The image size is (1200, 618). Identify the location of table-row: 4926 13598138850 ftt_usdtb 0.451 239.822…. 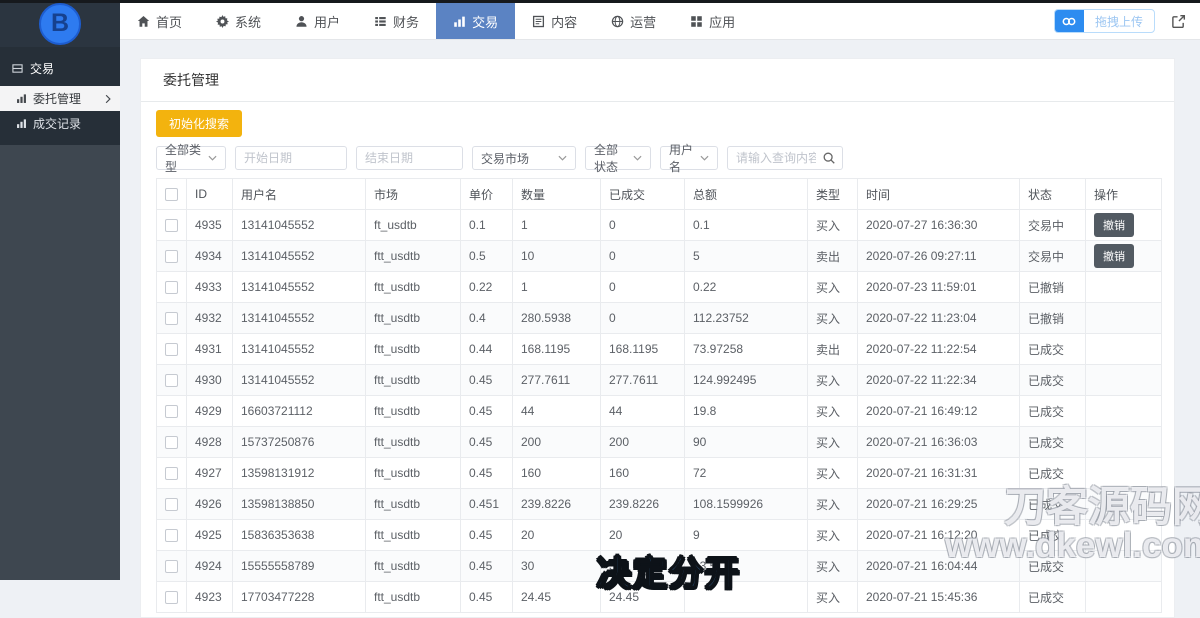
(659, 504).